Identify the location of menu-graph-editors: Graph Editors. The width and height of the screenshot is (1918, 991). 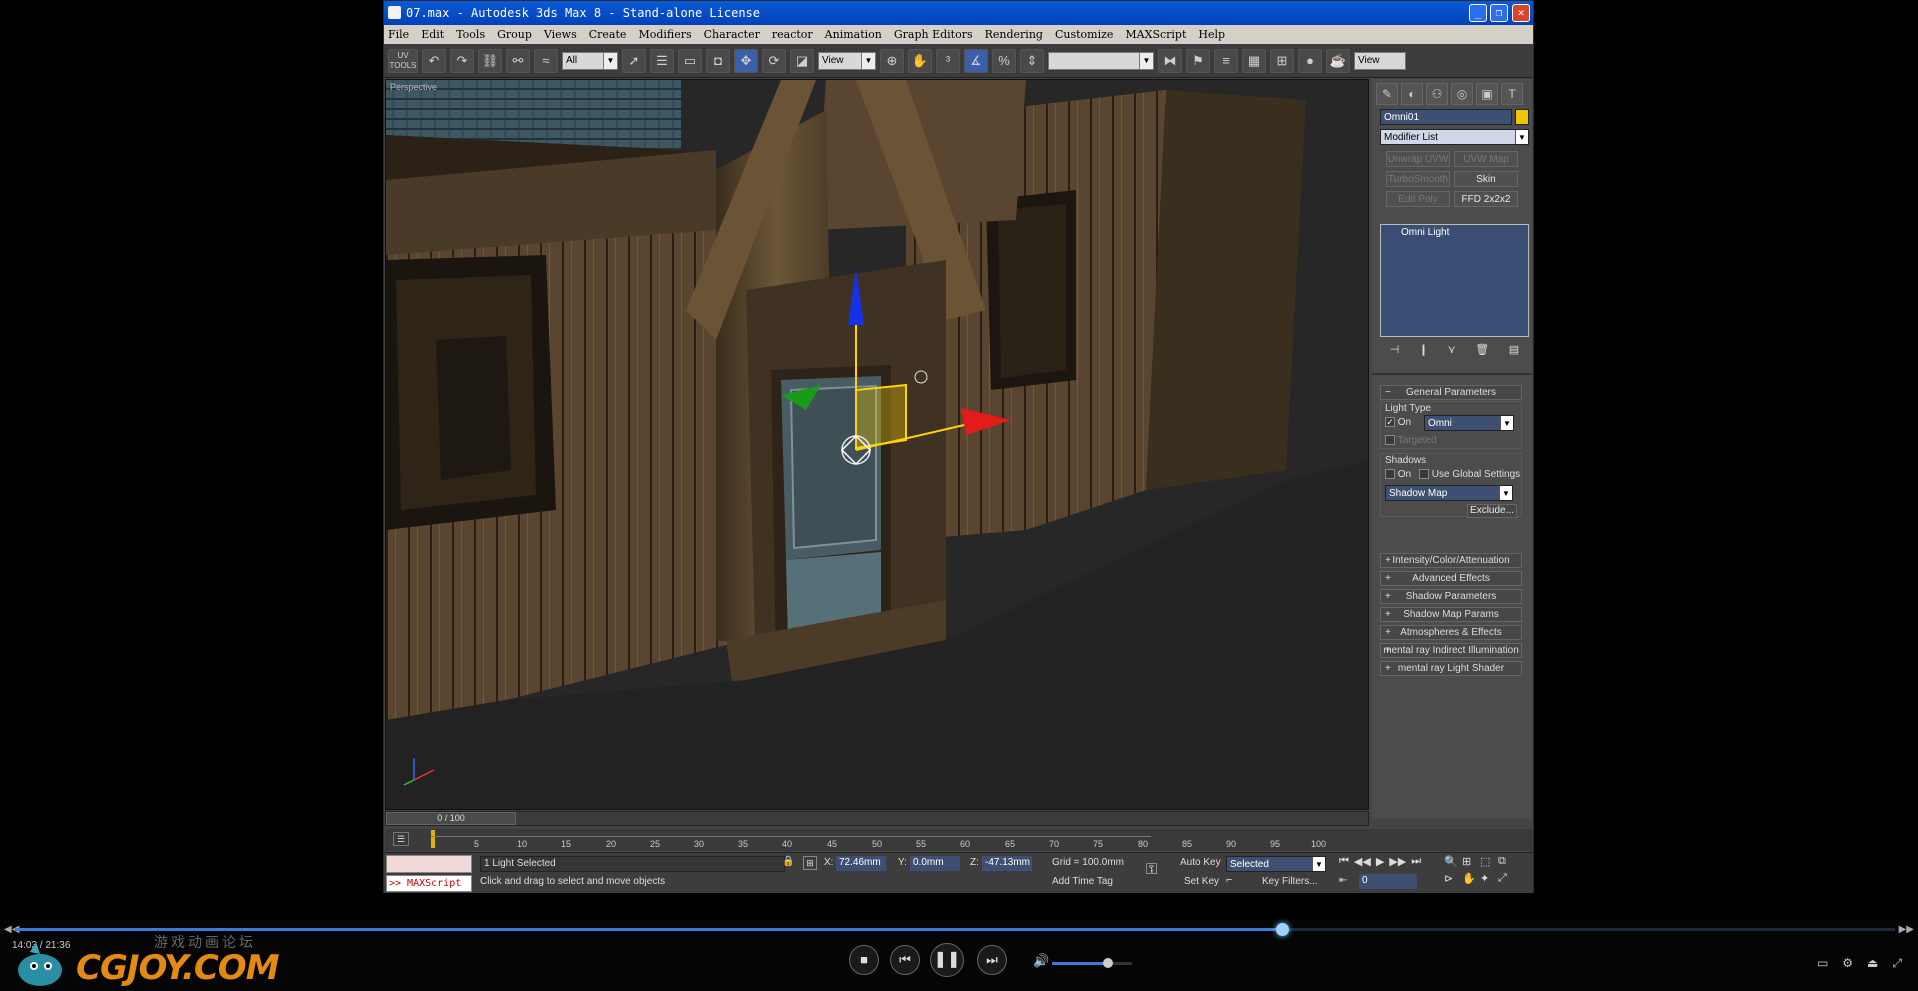
(933, 34).